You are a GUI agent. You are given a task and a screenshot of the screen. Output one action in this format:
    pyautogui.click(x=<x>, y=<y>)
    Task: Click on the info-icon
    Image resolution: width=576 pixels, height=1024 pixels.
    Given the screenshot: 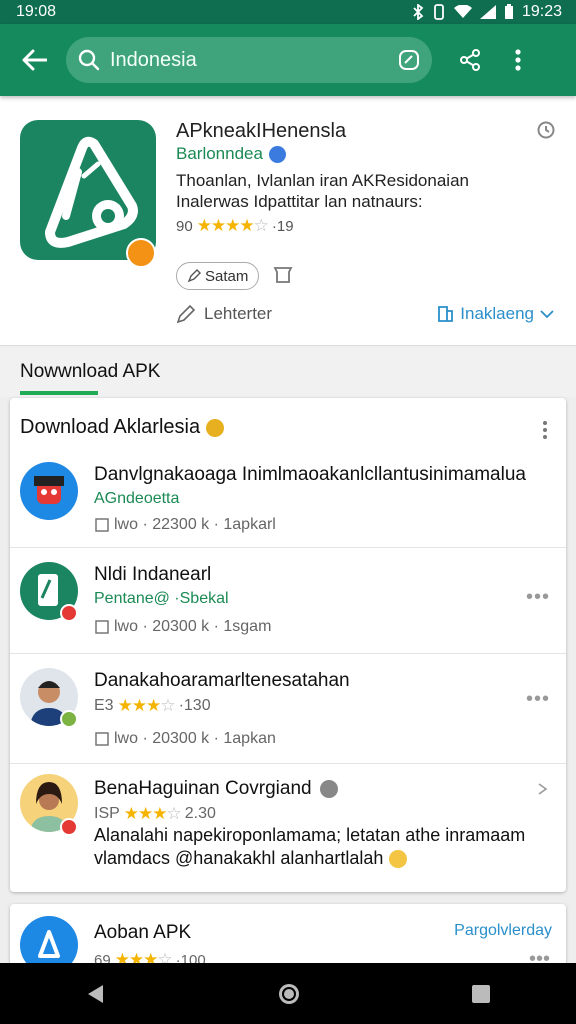 What is the action you would take?
    pyautogui.click(x=328, y=789)
    